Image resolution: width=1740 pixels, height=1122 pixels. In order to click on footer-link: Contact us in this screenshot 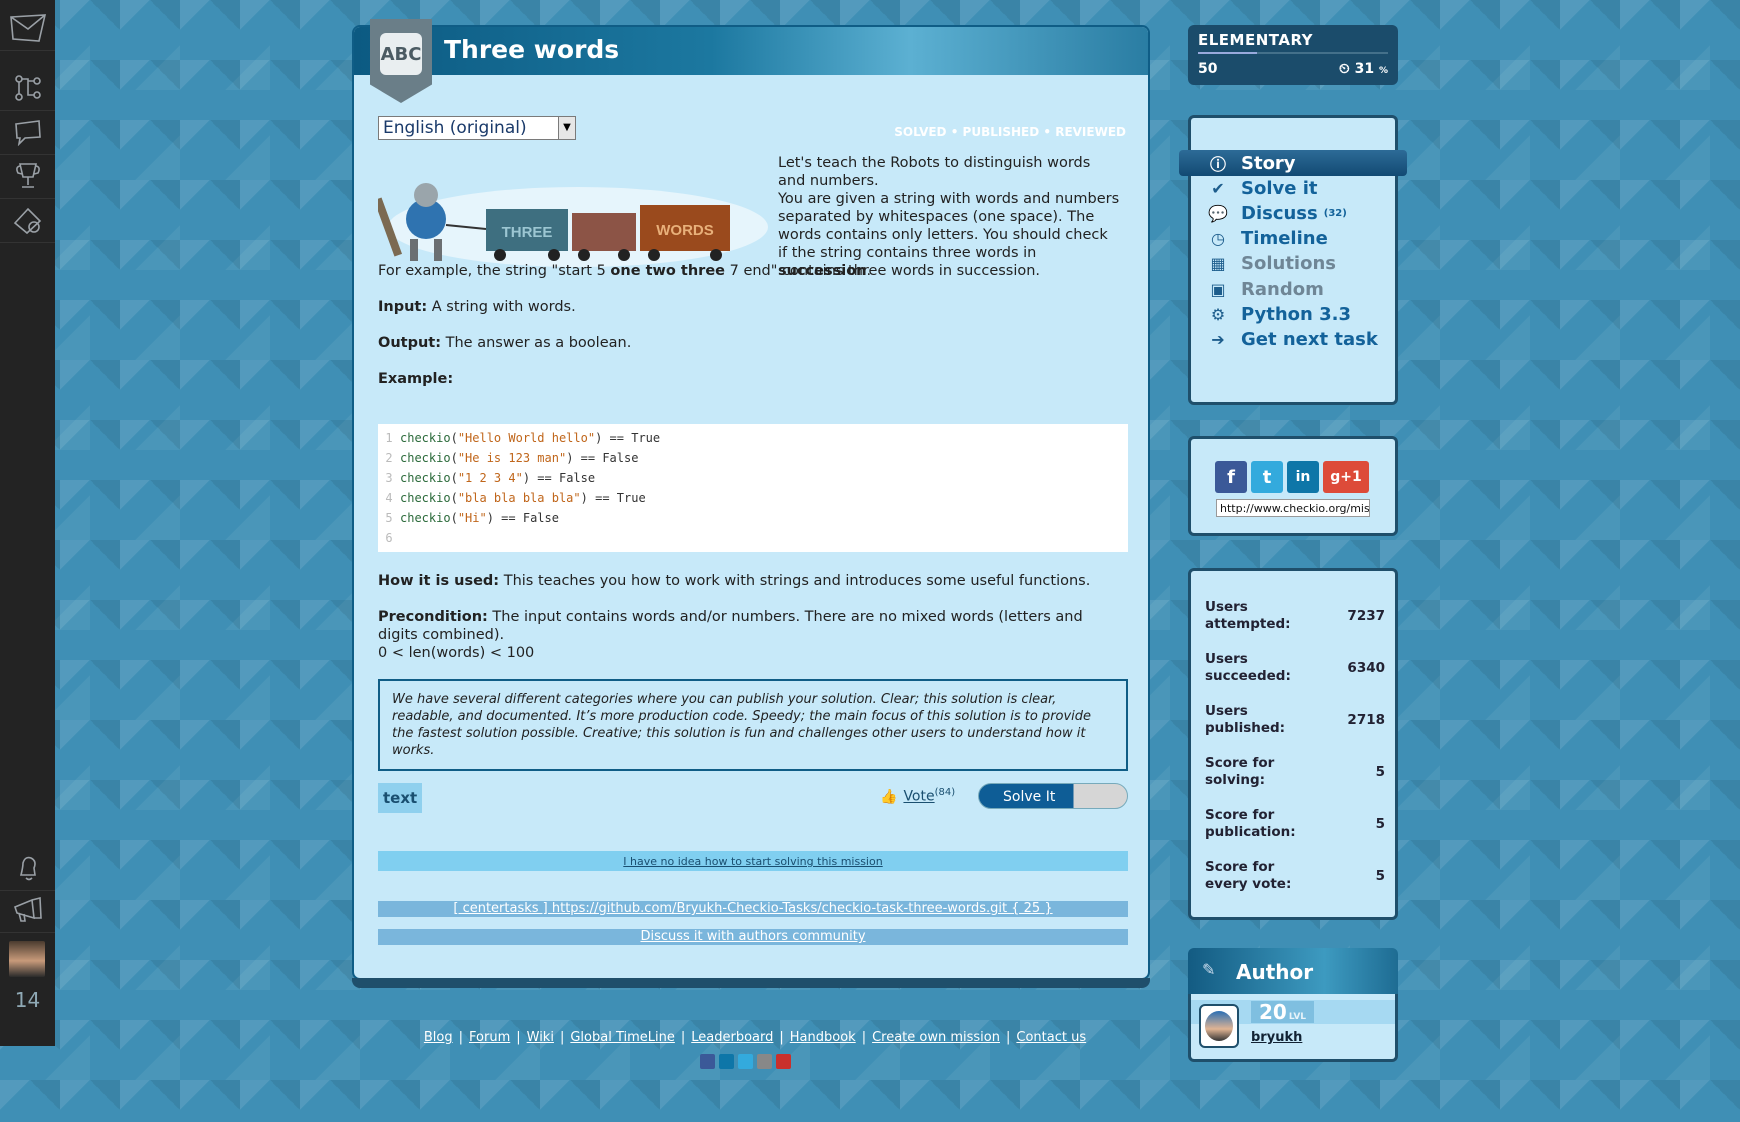, I will do `click(1051, 1037)`.